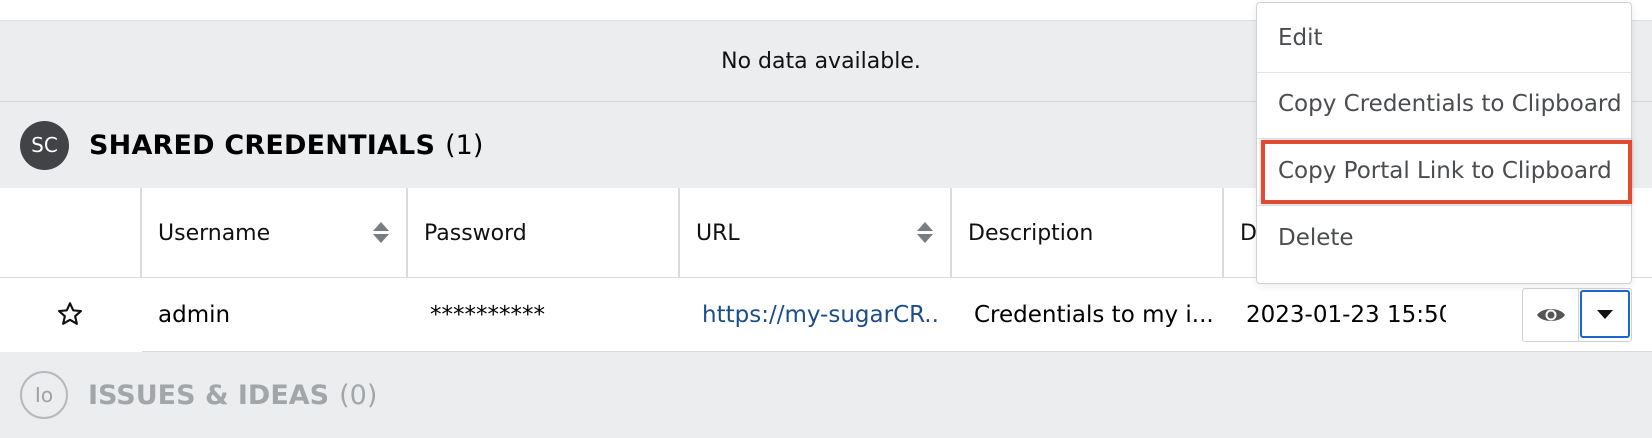 This screenshot has height=438, width=1652. What do you see at coordinates (44, 395) in the screenshot?
I see `panel-avatar: Io` at bounding box center [44, 395].